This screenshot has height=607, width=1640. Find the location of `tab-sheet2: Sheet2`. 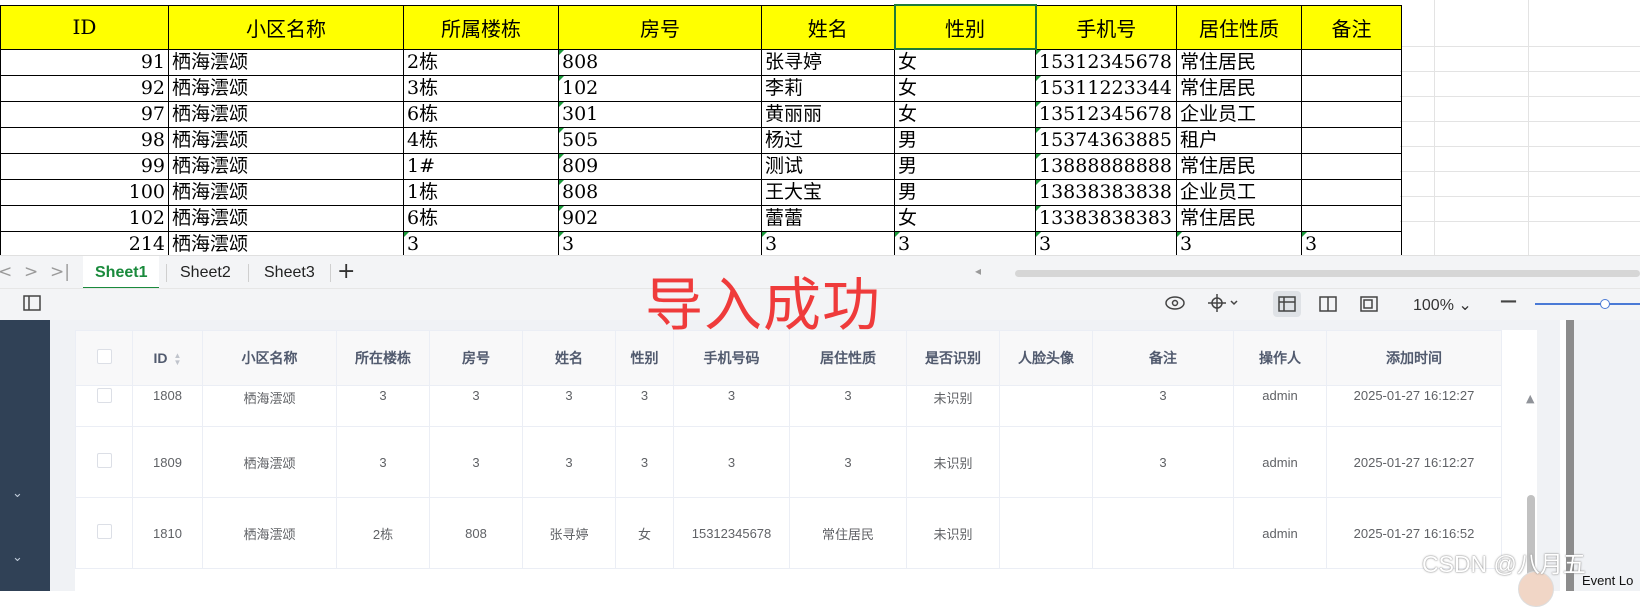

tab-sheet2: Sheet2 is located at coordinates (205, 272).